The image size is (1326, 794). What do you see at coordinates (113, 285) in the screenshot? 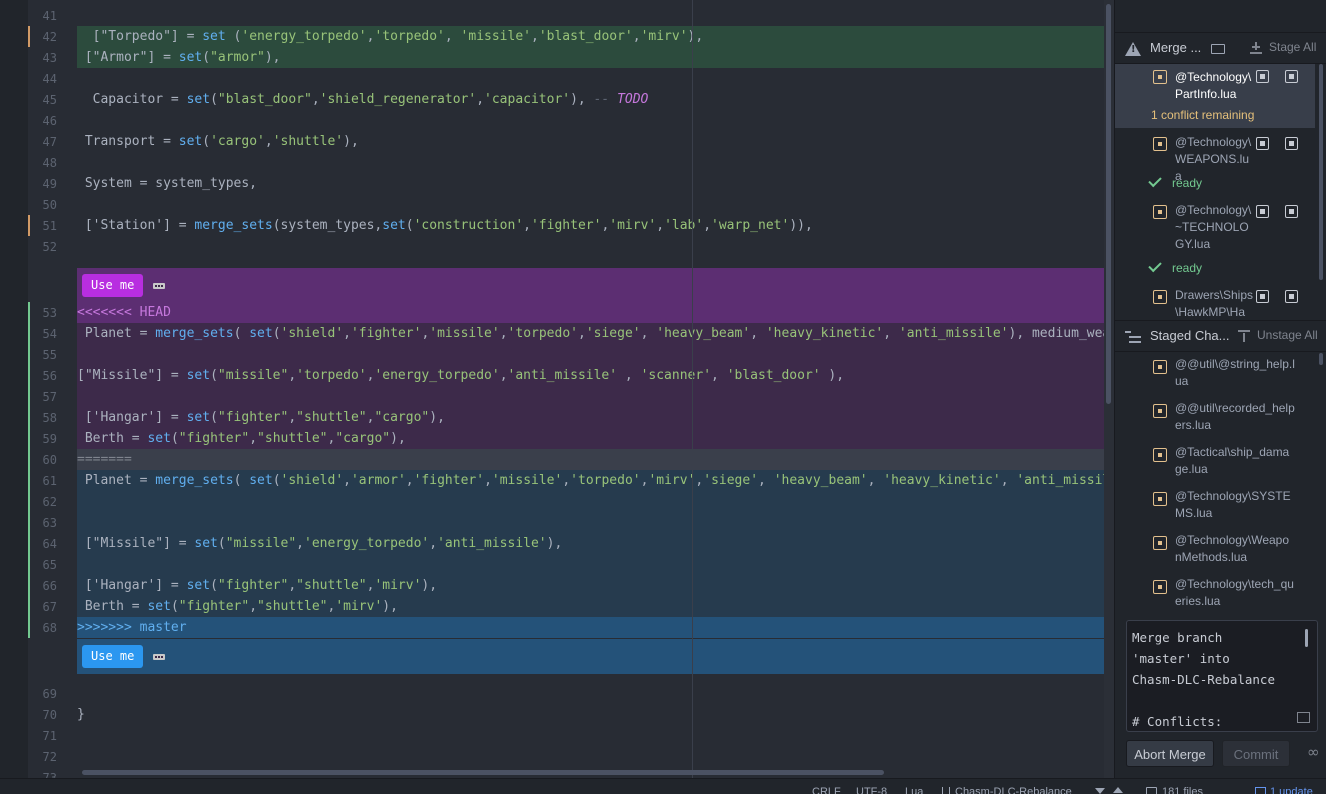
I see `use-ours-button: Use me` at bounding box center [113, 285].